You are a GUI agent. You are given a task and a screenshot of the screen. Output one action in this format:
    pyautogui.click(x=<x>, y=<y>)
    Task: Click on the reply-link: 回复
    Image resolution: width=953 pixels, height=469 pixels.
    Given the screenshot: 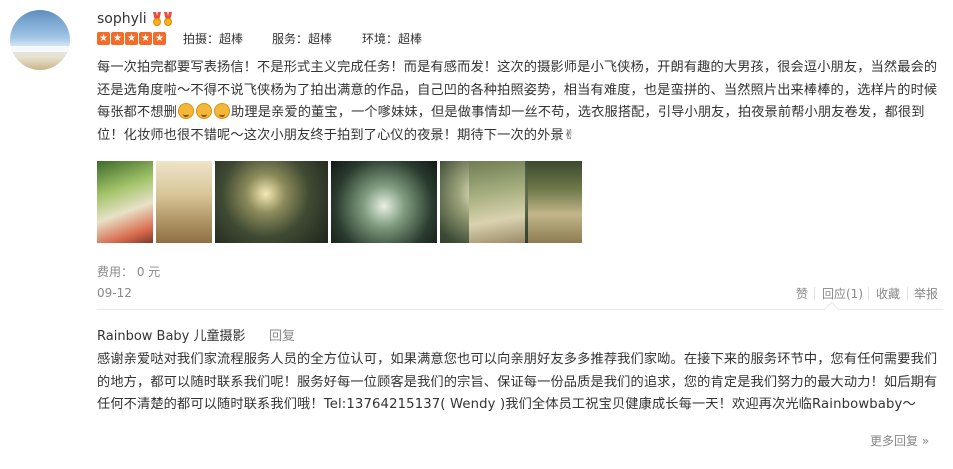 What is the action you would take?
    pyautogui.click(x=282, y=334)
    